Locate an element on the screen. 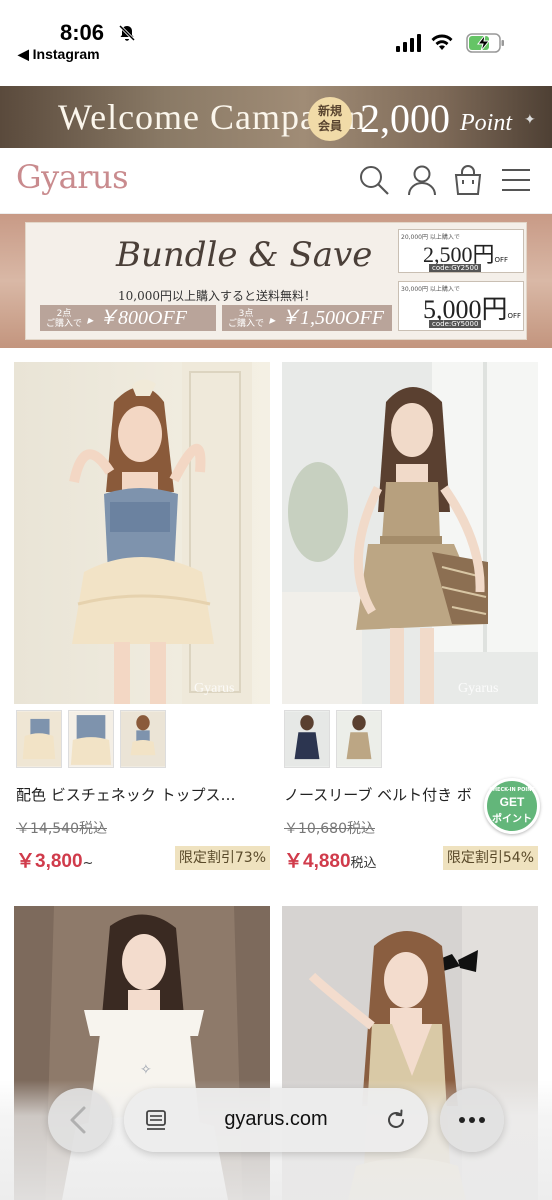  coupon2-code: code:GY5000 is located at coordinates (455, 324).